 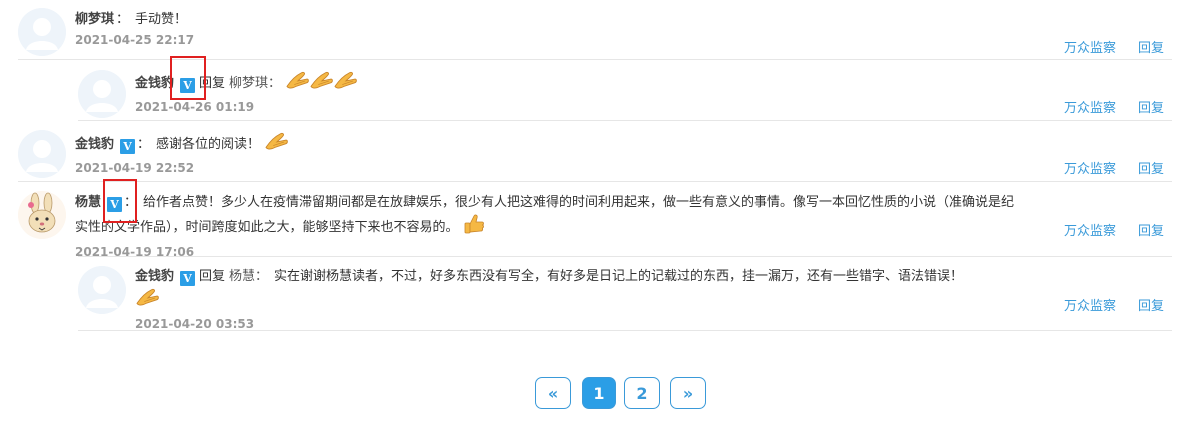 What do you see at coordinates (595, 34) in the screenshot?
I see `comment-item: 柳梦琪： 手动赞！ 2021-04-25 22:17 万众监察 回复` at bounding box center [595, 34].